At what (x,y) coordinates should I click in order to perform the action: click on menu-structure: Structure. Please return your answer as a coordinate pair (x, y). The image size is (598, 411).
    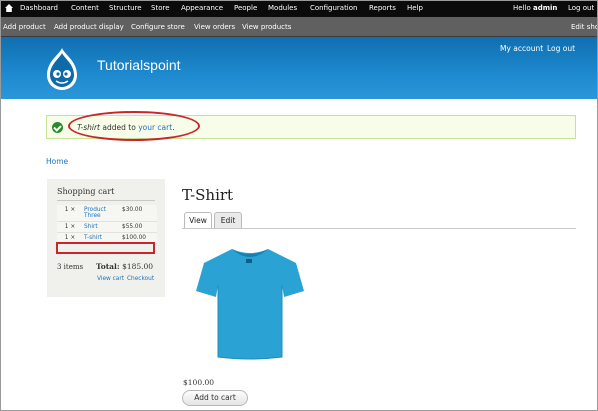
    Looking at the image, I should click on (125, 8).